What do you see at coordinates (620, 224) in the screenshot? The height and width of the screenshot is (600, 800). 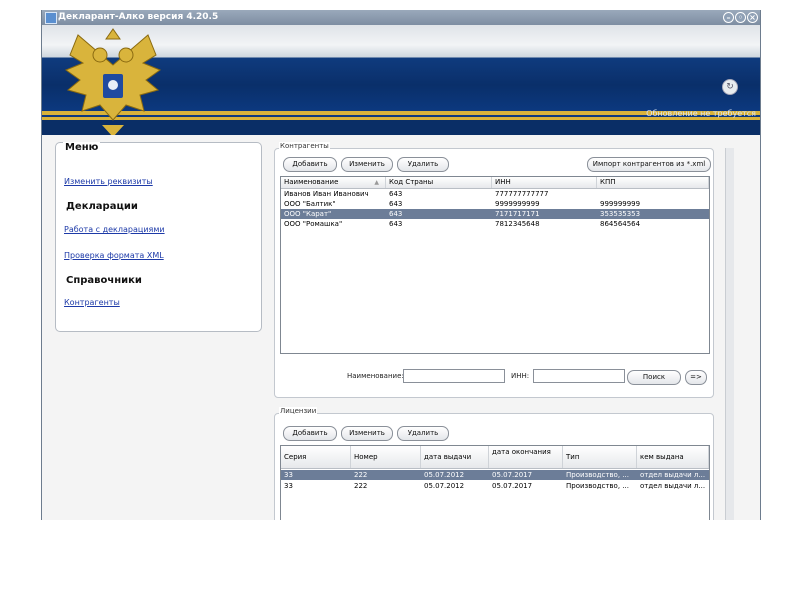 I see `table-cell-kpp: 864564564` at bounding box center [620, 224].